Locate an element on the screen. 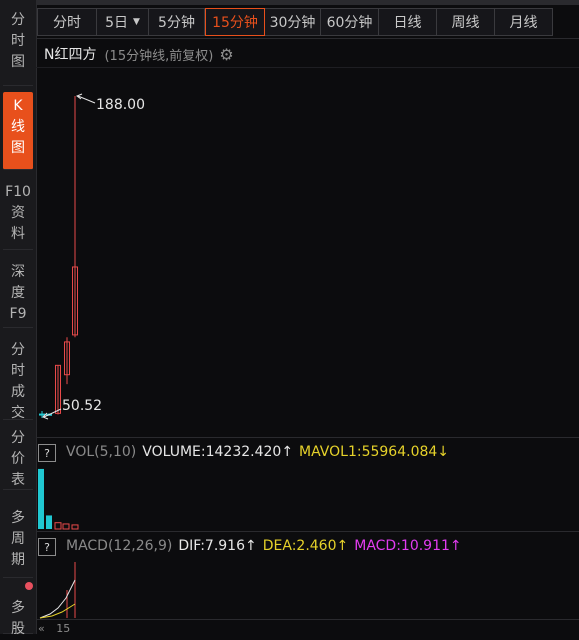 This screenshot has width=579, height=640. dea-direction-icon: ↑ is located at coordinates (342, 546).